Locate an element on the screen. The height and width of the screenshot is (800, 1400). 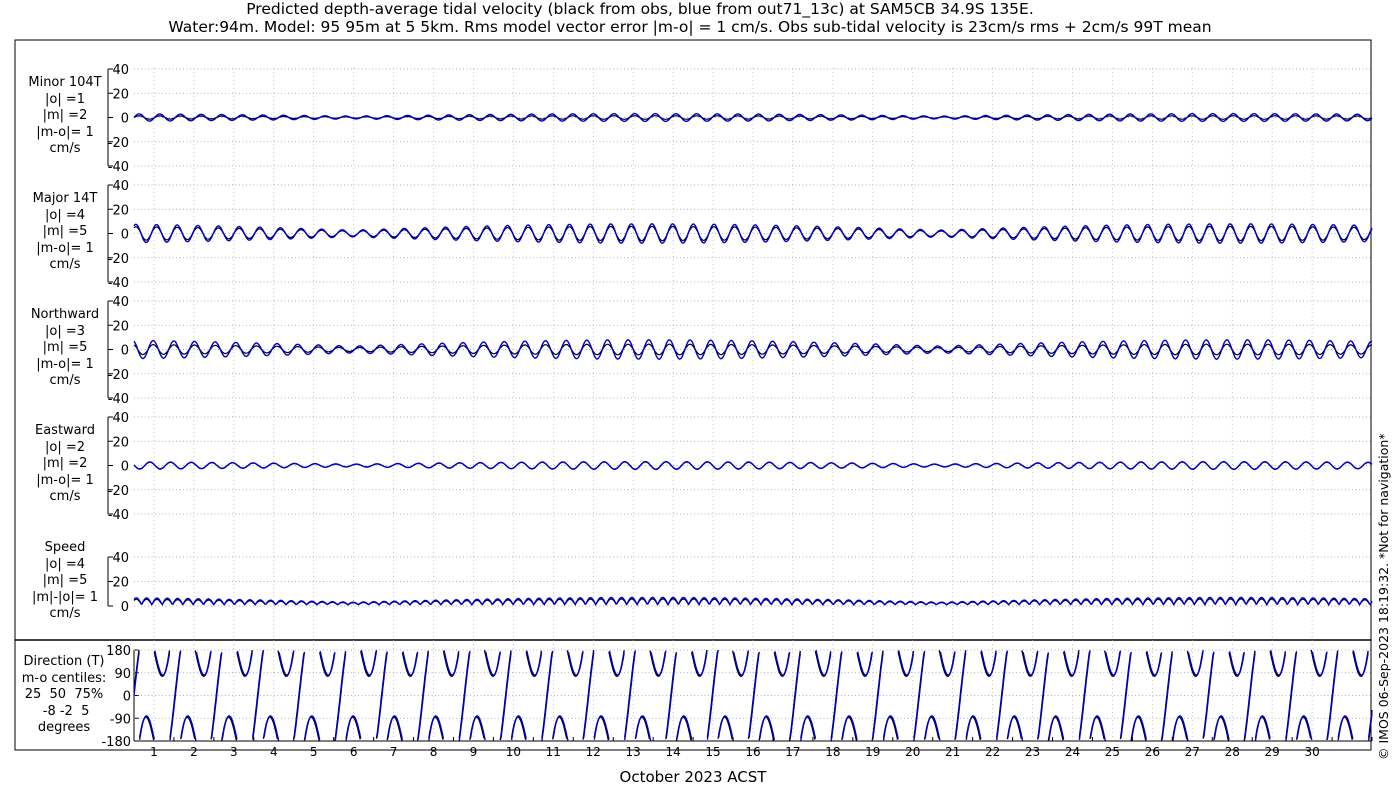
x-tick-label: 30 is located at coordinates (1311, 752).